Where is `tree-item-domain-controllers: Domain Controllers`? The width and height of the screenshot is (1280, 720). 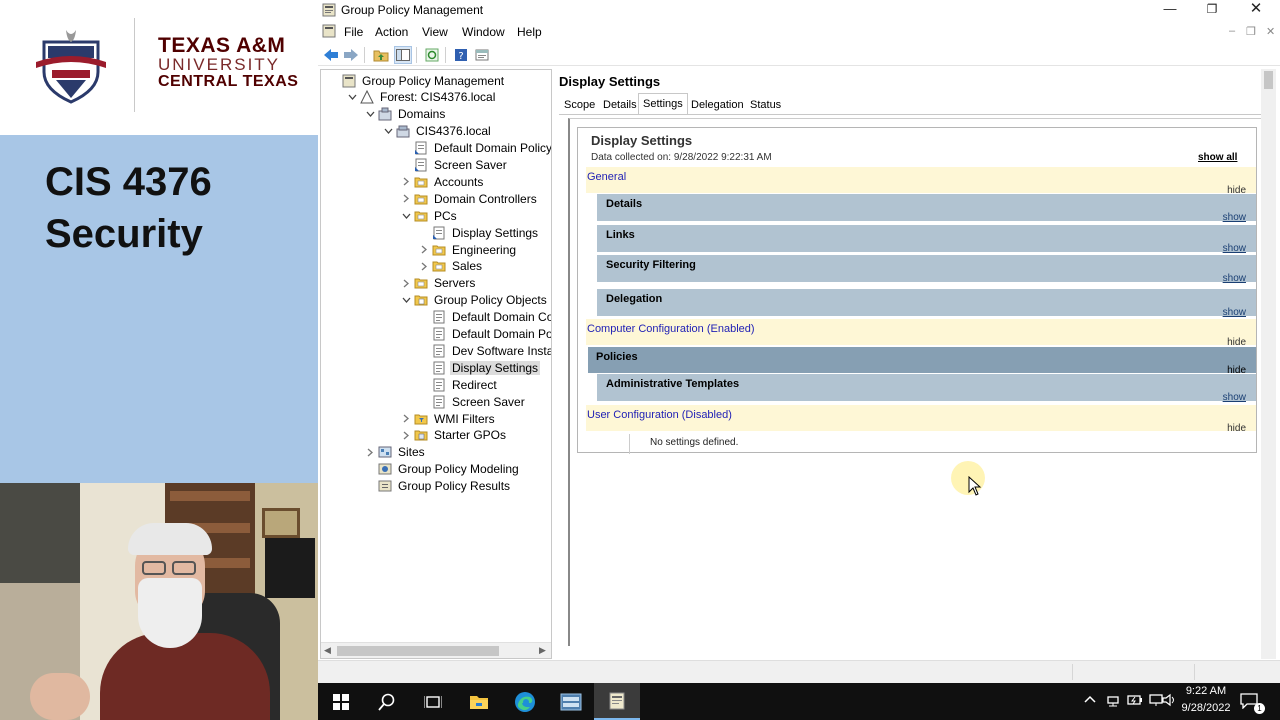 tree-item-domain-controllers: Domain Controllers is located at coordinates (469, 198).